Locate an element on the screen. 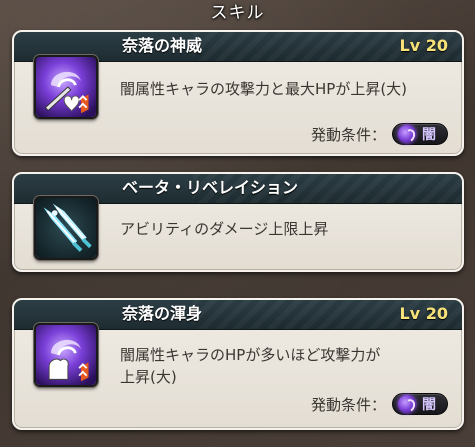 The image size is (475, 447). skill-header: スキル is located at coordinates (237, 14).